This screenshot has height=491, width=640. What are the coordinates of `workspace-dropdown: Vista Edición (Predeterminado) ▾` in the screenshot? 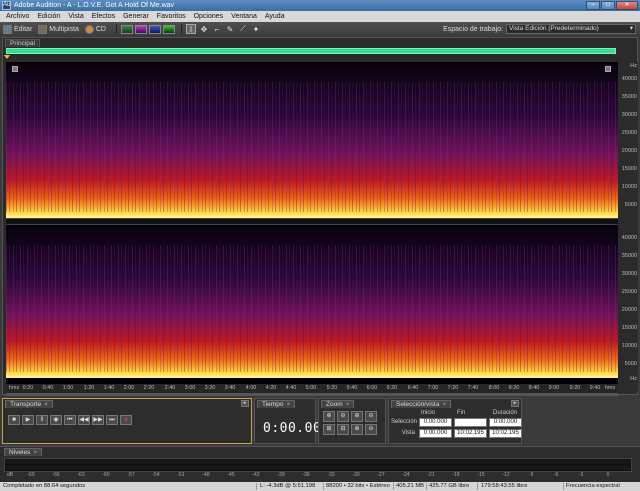 It's located at (571, 29).